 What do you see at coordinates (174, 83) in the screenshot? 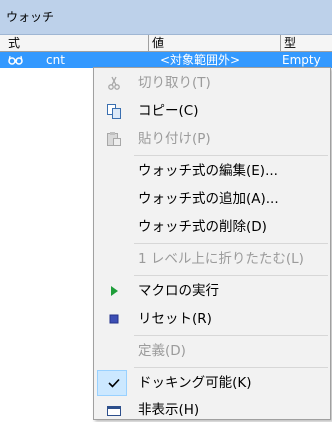
I see `menu-item-label: 切り取り(T)` at bounding box center [174, 83].